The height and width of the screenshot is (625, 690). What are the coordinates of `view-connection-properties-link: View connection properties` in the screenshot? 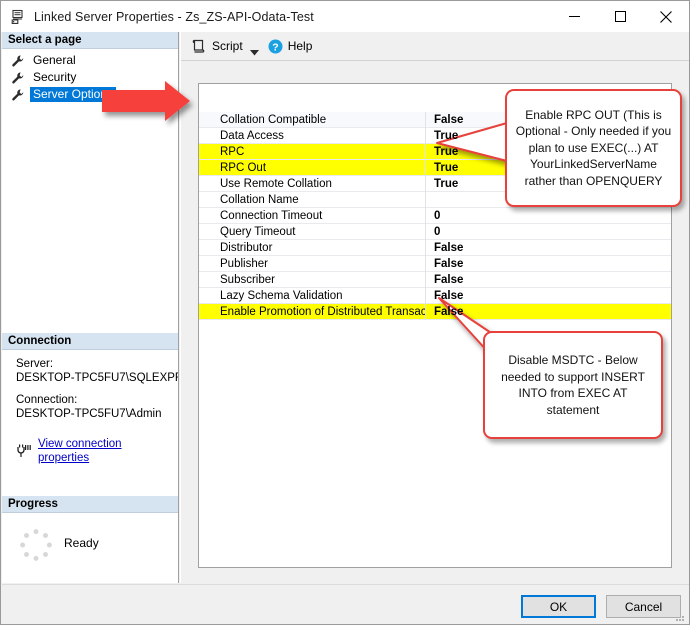 It's located at (104, 451).